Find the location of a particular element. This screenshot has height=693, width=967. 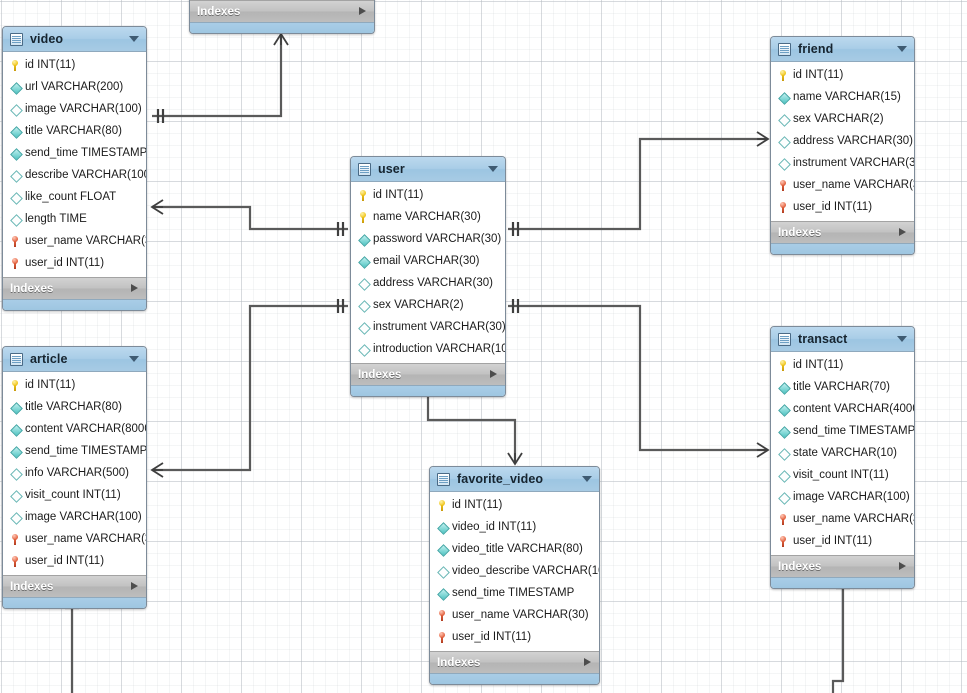

column-row: video_title VARCHAR(80) is located at coordinates (514, 549).